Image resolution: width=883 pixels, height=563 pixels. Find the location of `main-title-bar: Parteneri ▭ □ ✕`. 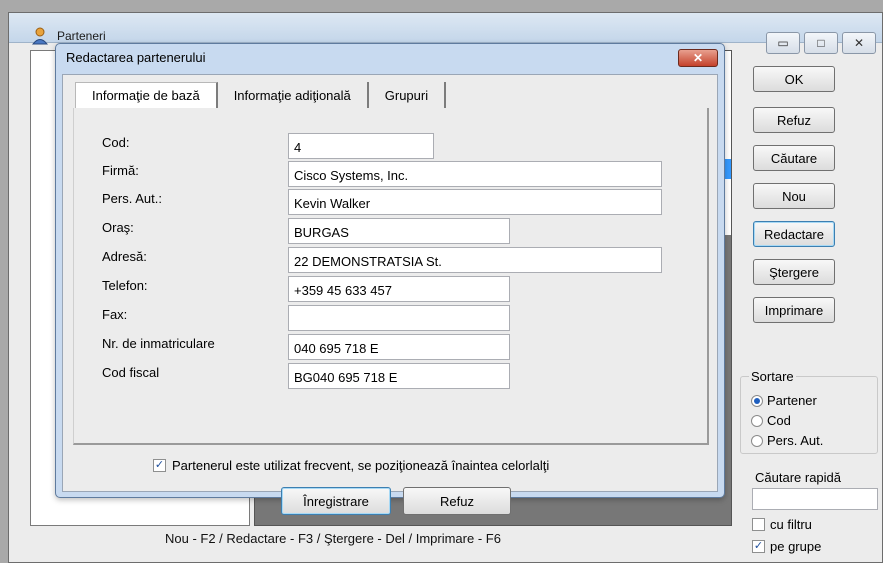

main-title-bar: Parteneri ▭ □ ✕ is located at coordinates (445, 33).